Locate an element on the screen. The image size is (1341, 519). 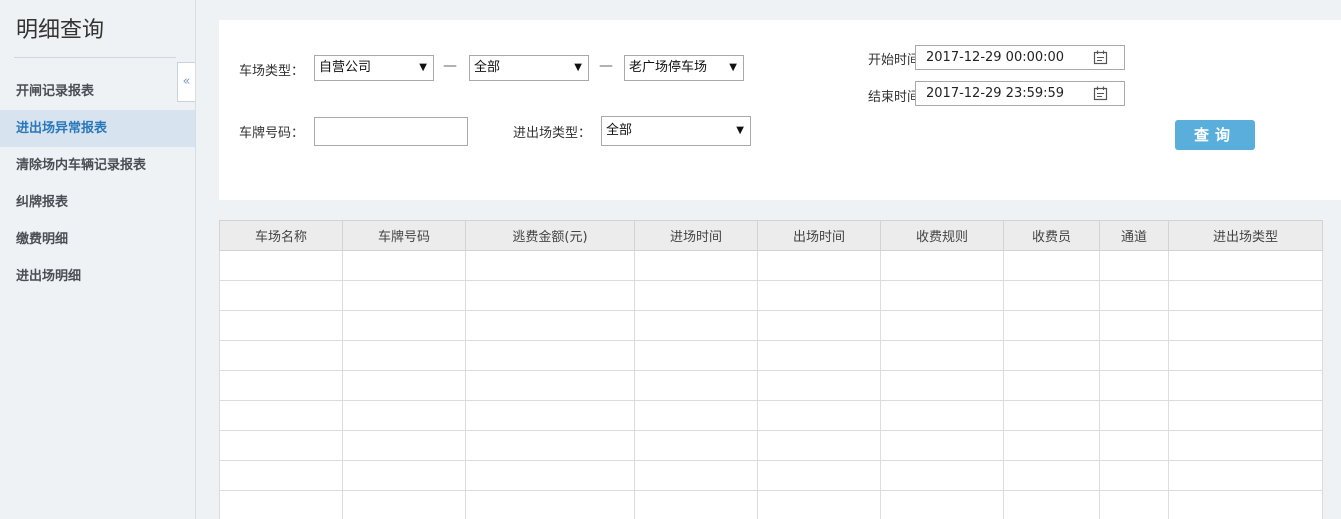
lot-type-select: 自营公司 ▼ is located at coordinates (374, 68).